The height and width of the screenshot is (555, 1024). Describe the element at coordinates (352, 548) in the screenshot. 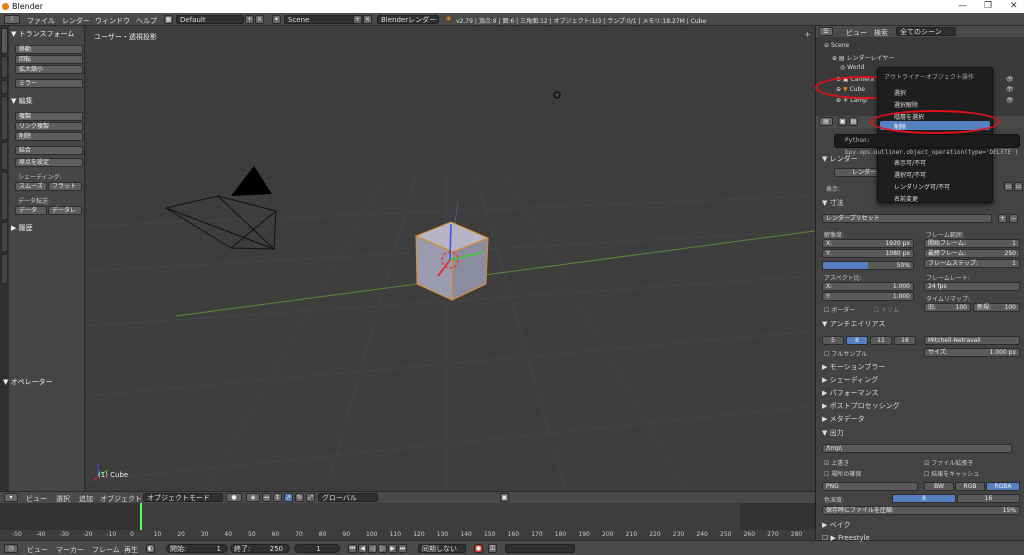

I see `jump-start-icon: ⏮` at that location.